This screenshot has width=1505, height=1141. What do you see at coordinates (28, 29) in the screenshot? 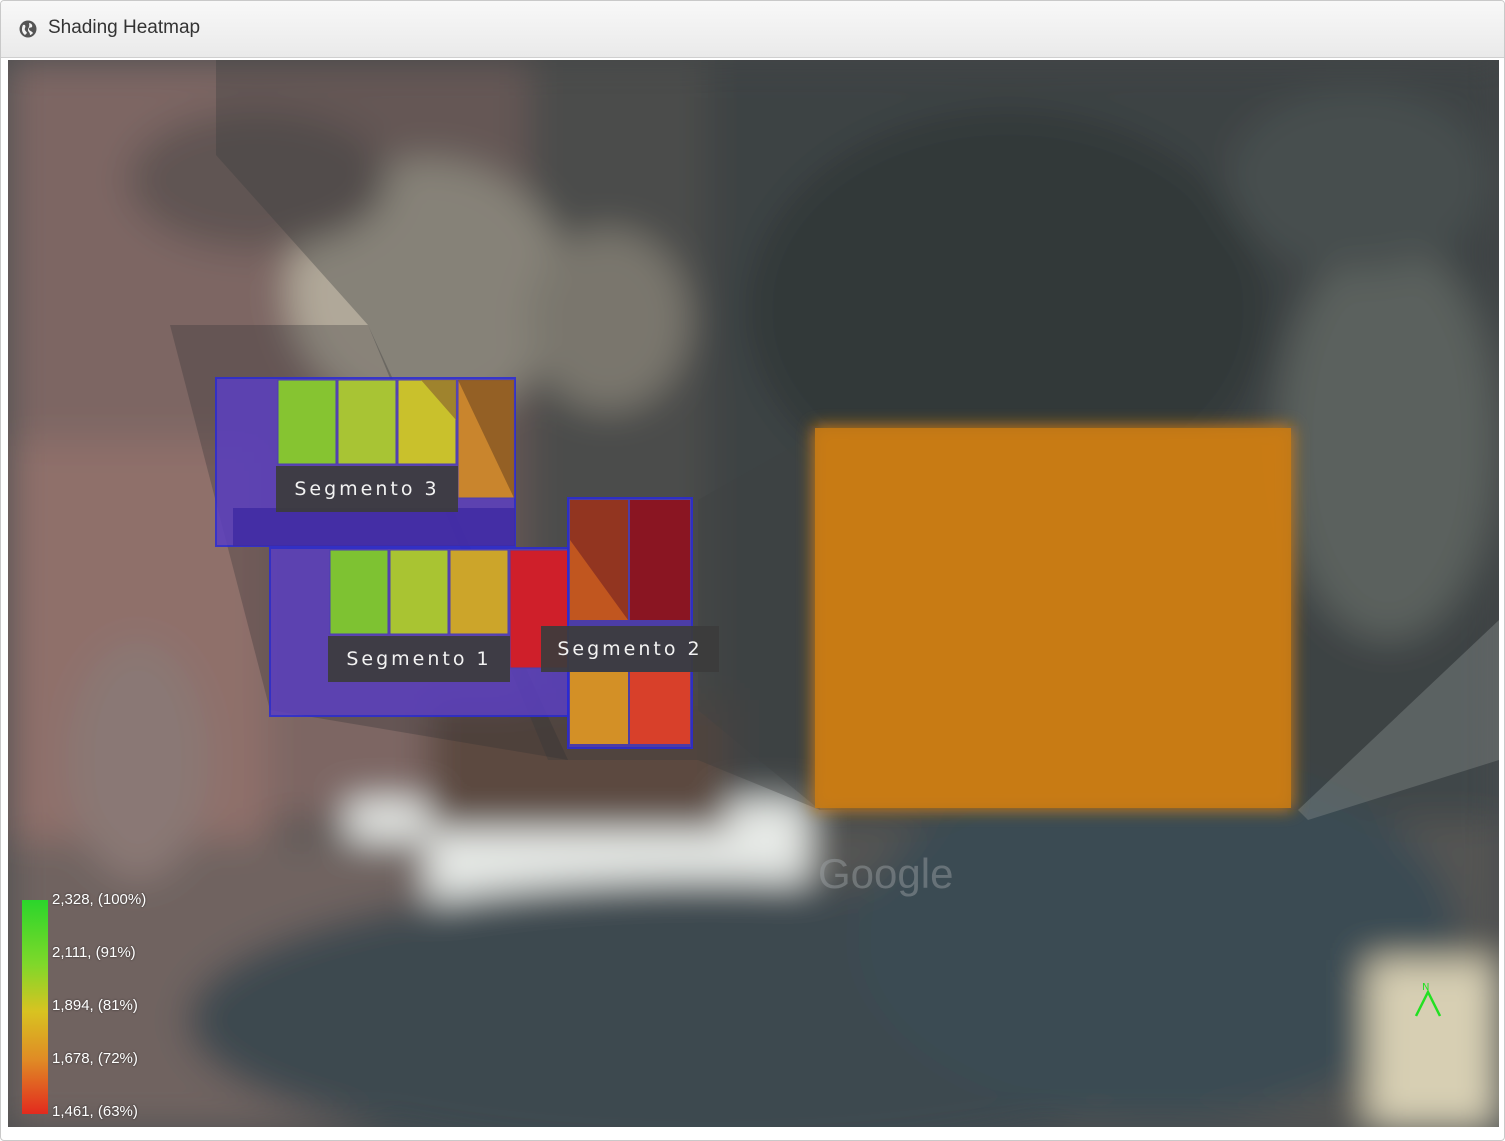
I see `globe-icon` at bounding box center [28, 29].